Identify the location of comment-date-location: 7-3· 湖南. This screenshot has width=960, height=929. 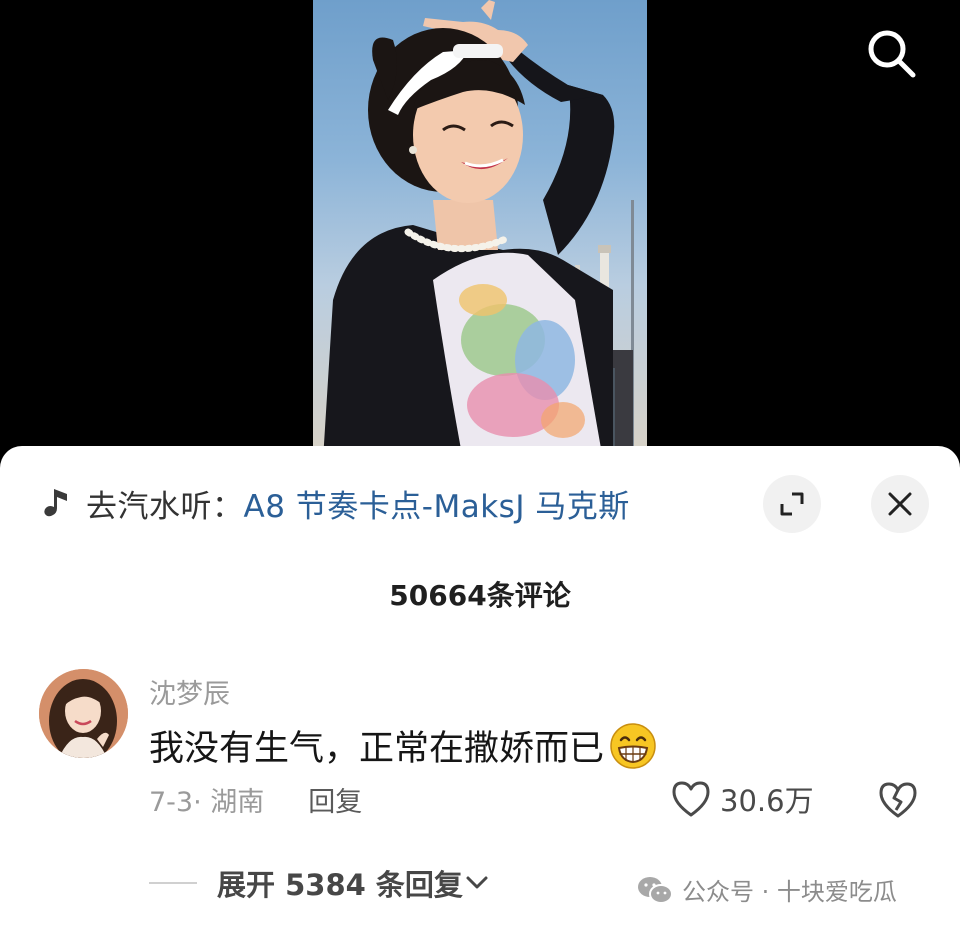
(207, 802).